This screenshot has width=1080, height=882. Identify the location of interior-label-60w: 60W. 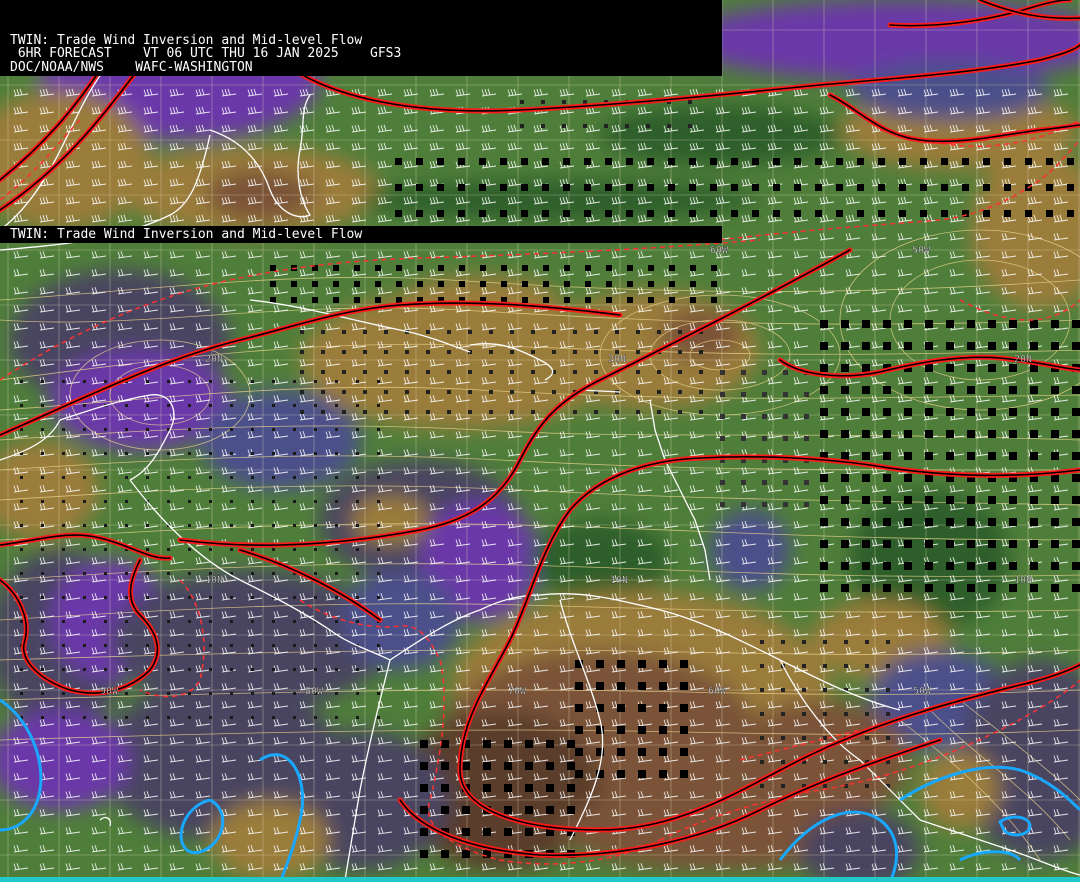
(719, 250).